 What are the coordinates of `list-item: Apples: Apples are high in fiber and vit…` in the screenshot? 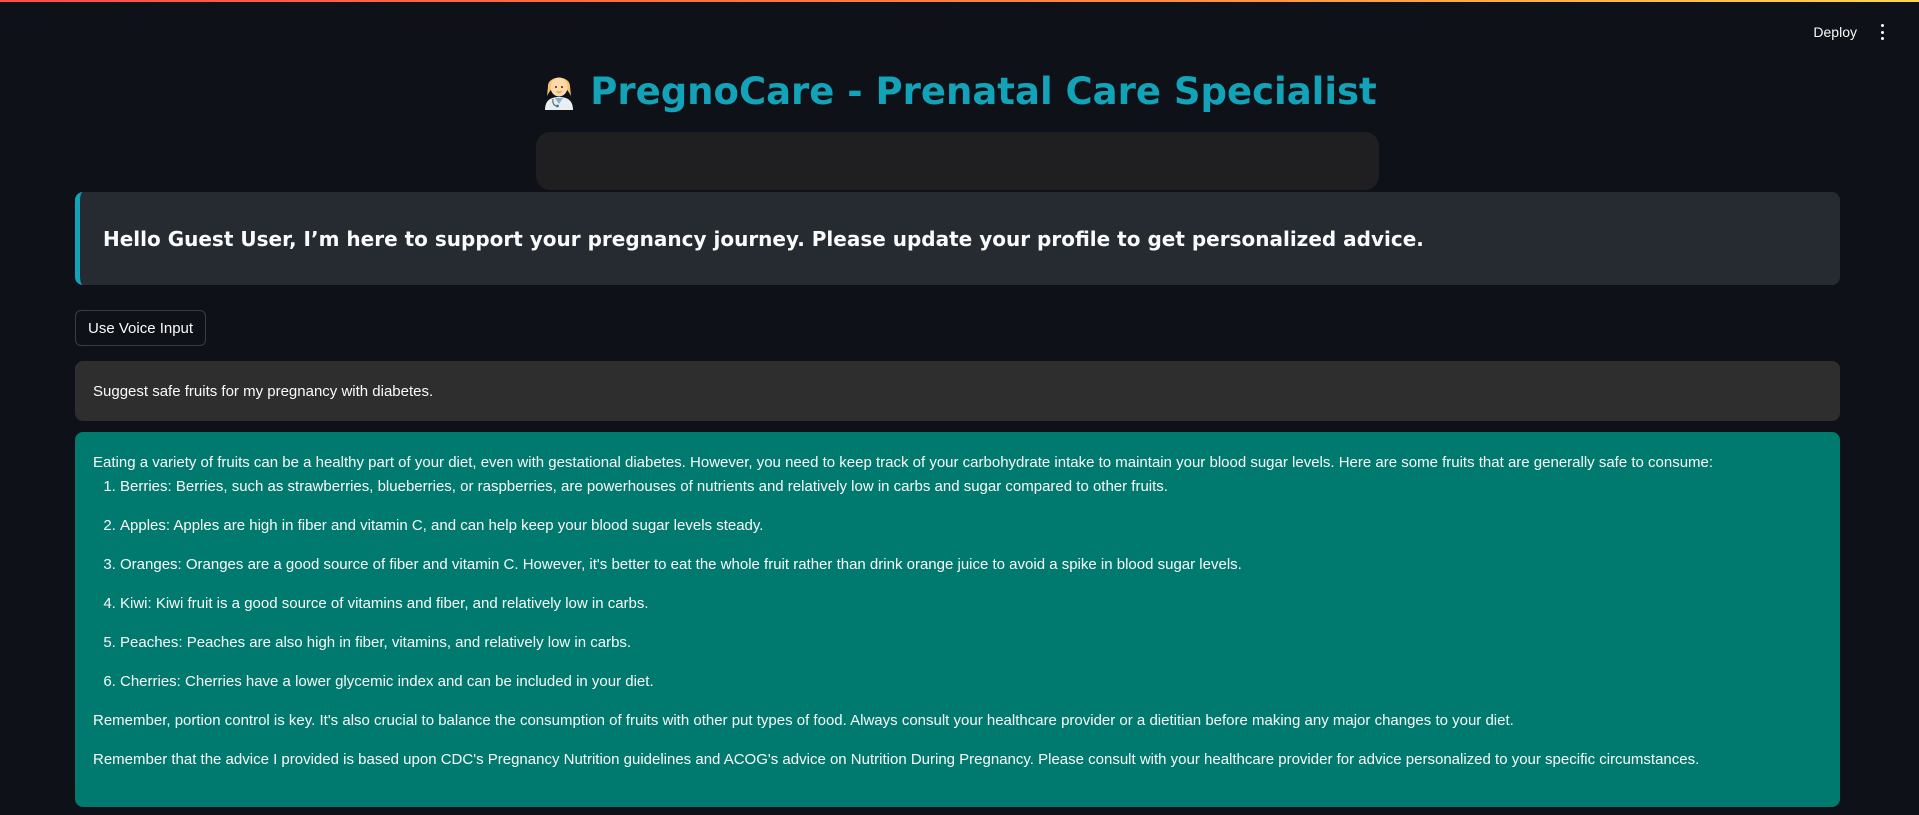 It's located at (971, 526).